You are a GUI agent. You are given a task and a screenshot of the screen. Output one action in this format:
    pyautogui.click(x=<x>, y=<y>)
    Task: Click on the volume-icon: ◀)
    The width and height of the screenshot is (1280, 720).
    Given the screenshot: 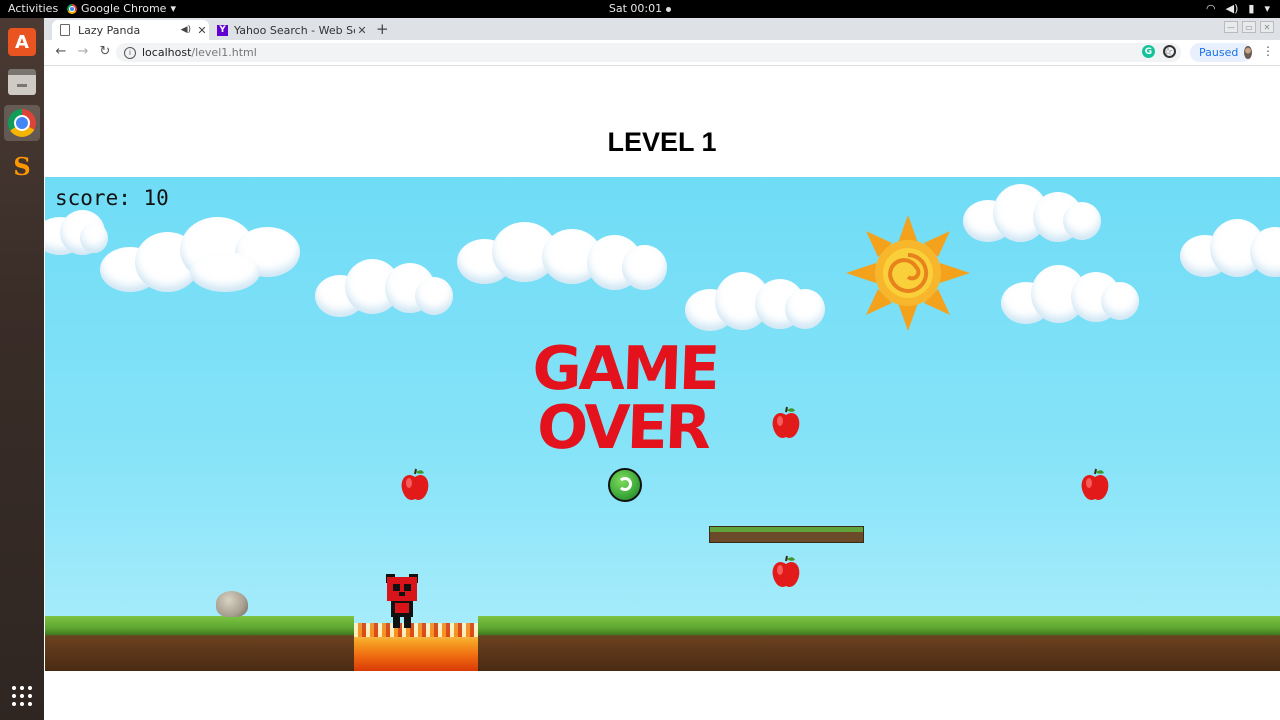 What is the action you would take?
    pyautogui.click(x=1232, y=8)
    